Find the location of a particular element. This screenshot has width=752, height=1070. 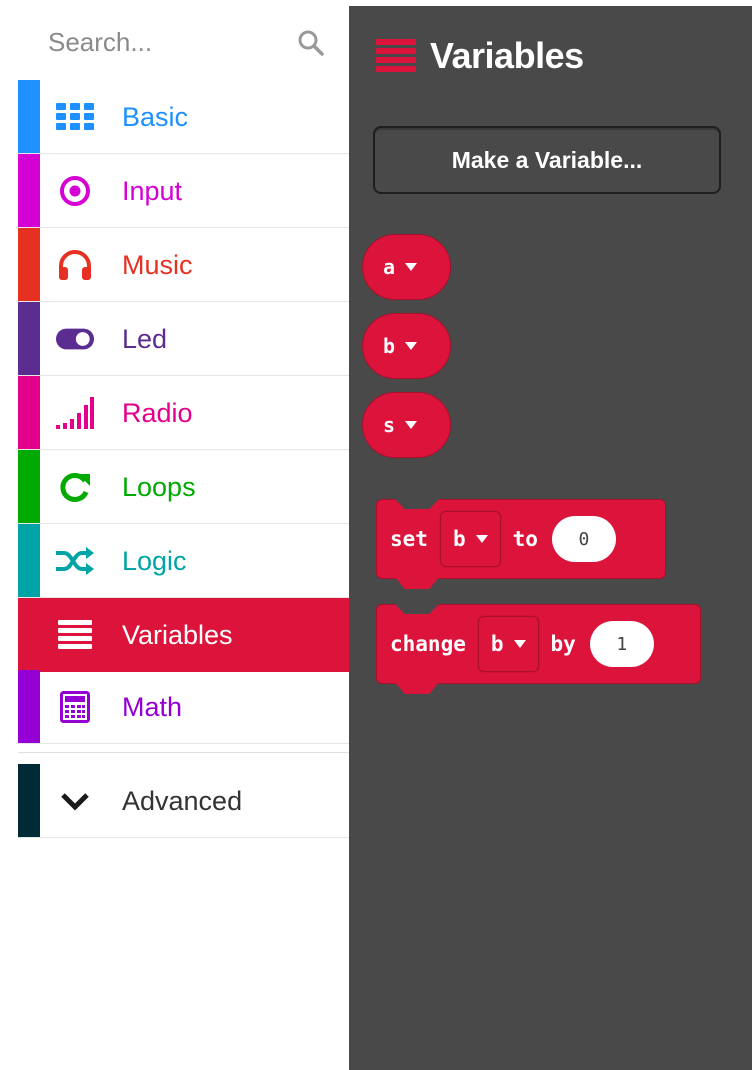

category-label: Logic is located at coordinates (154, 561).